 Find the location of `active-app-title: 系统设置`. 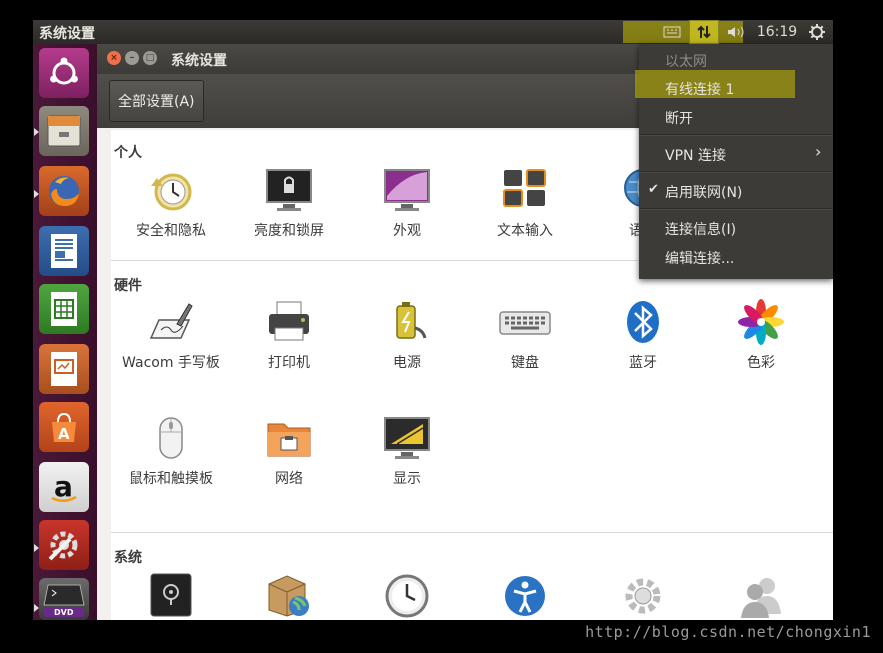

active-app-title: 系统设置 is located at coordinates (67, 34).